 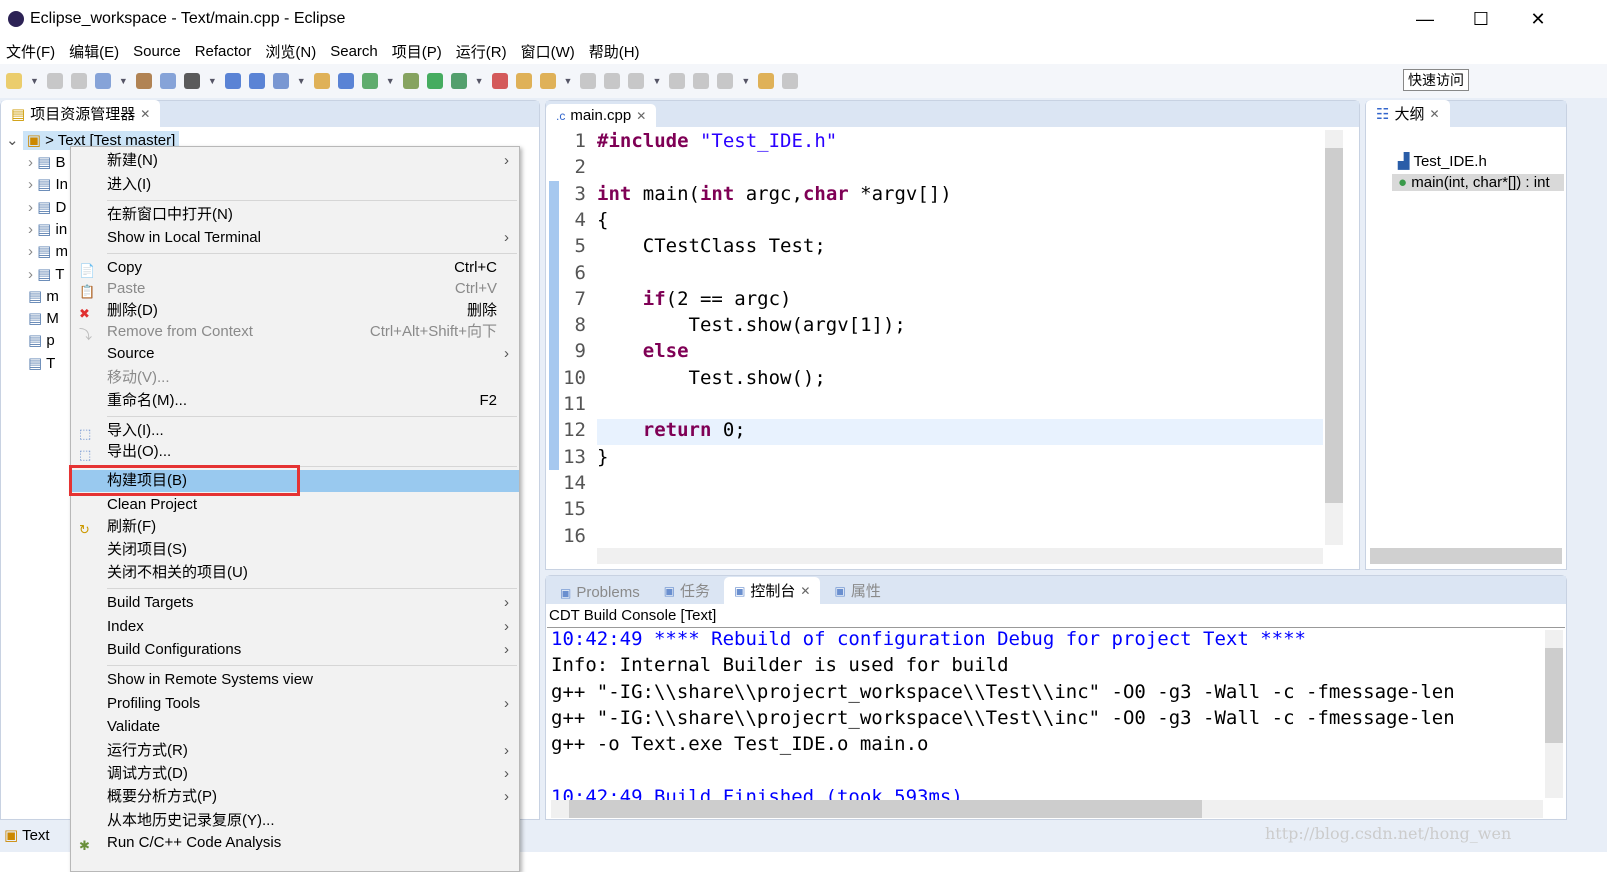 I want to click on tree-item: › ▤ B, so click(x=47, y=162).